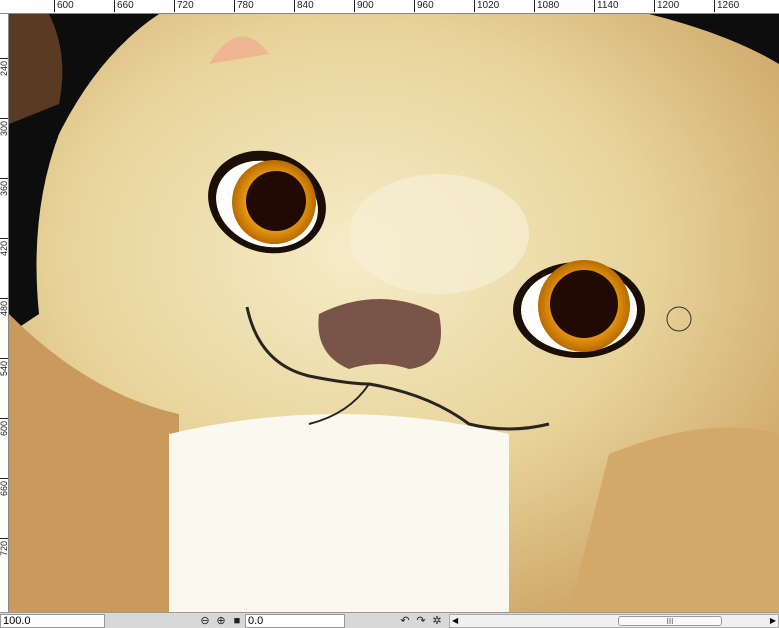 The width and height of the screenshot is (779, 628). Describe the element at coordinates (4, 198) in the screenshot. I see `ruler-label: 360` at that location.